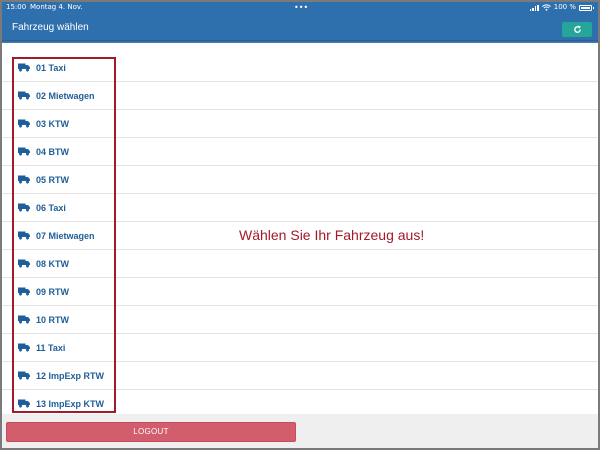  Describe the element at coordinates (300, 152) in the screenshot. I see `vehicle-item: 04 BTW` at that location.